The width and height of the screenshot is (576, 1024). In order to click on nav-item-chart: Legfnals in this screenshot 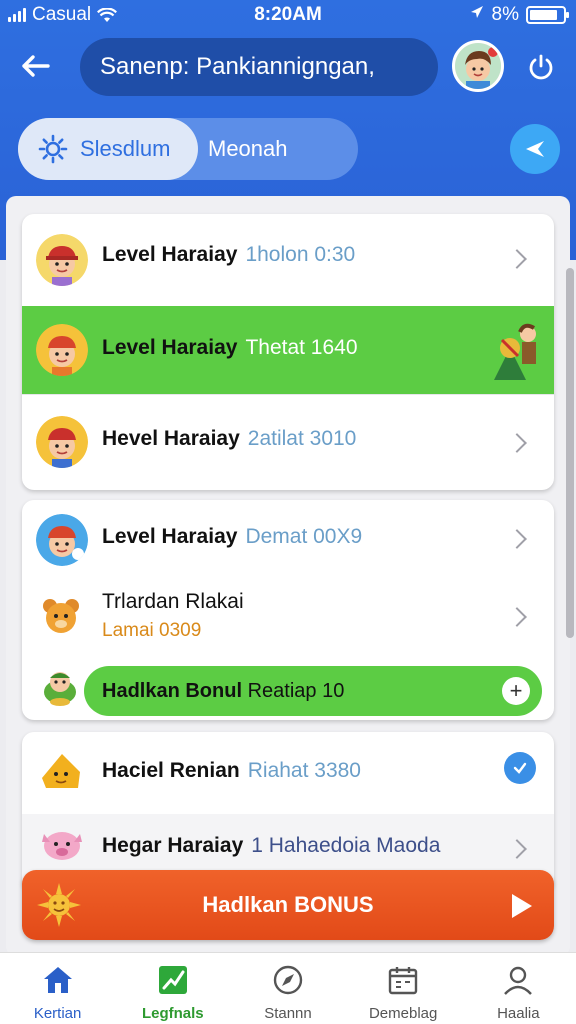, I will do `click(172, 988)`.